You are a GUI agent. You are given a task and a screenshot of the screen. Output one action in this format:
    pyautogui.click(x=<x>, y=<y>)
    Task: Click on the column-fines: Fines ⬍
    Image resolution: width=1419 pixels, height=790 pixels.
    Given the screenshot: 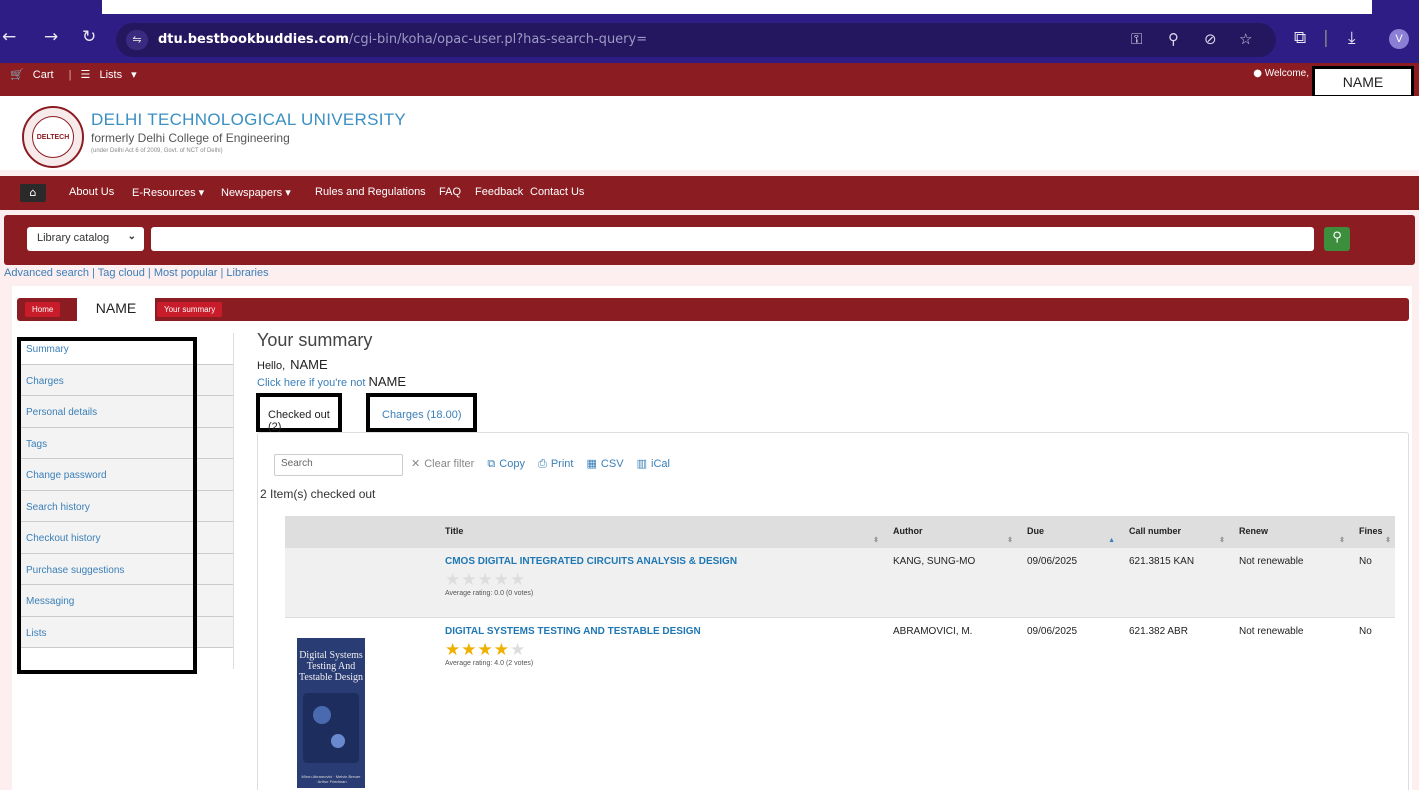 What is the action you would take?
    pyautogui.click(x=1372, y=531)
    